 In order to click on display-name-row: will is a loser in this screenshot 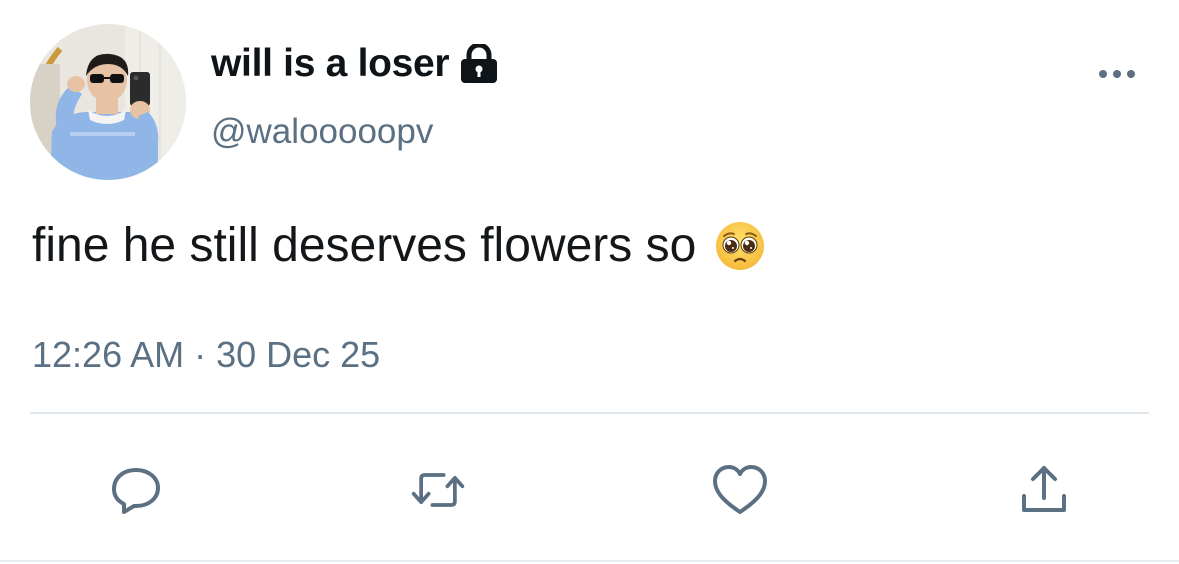, I will do `click(356, 64)`.